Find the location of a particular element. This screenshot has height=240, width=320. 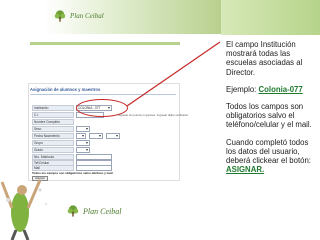

brand-name-footer: Plan Ceibal is located at coordinates (102, 211).